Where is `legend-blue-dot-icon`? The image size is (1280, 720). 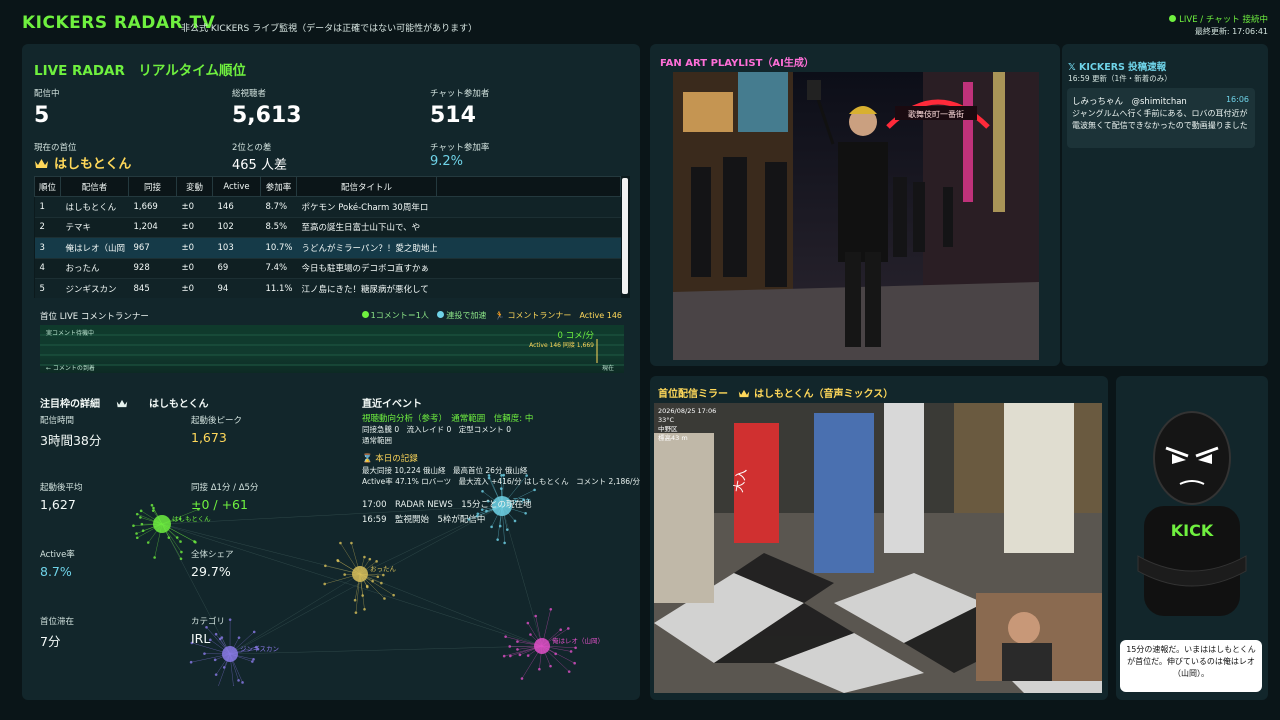
legend-blue-dot-icon is located at coordinates (441, 314).